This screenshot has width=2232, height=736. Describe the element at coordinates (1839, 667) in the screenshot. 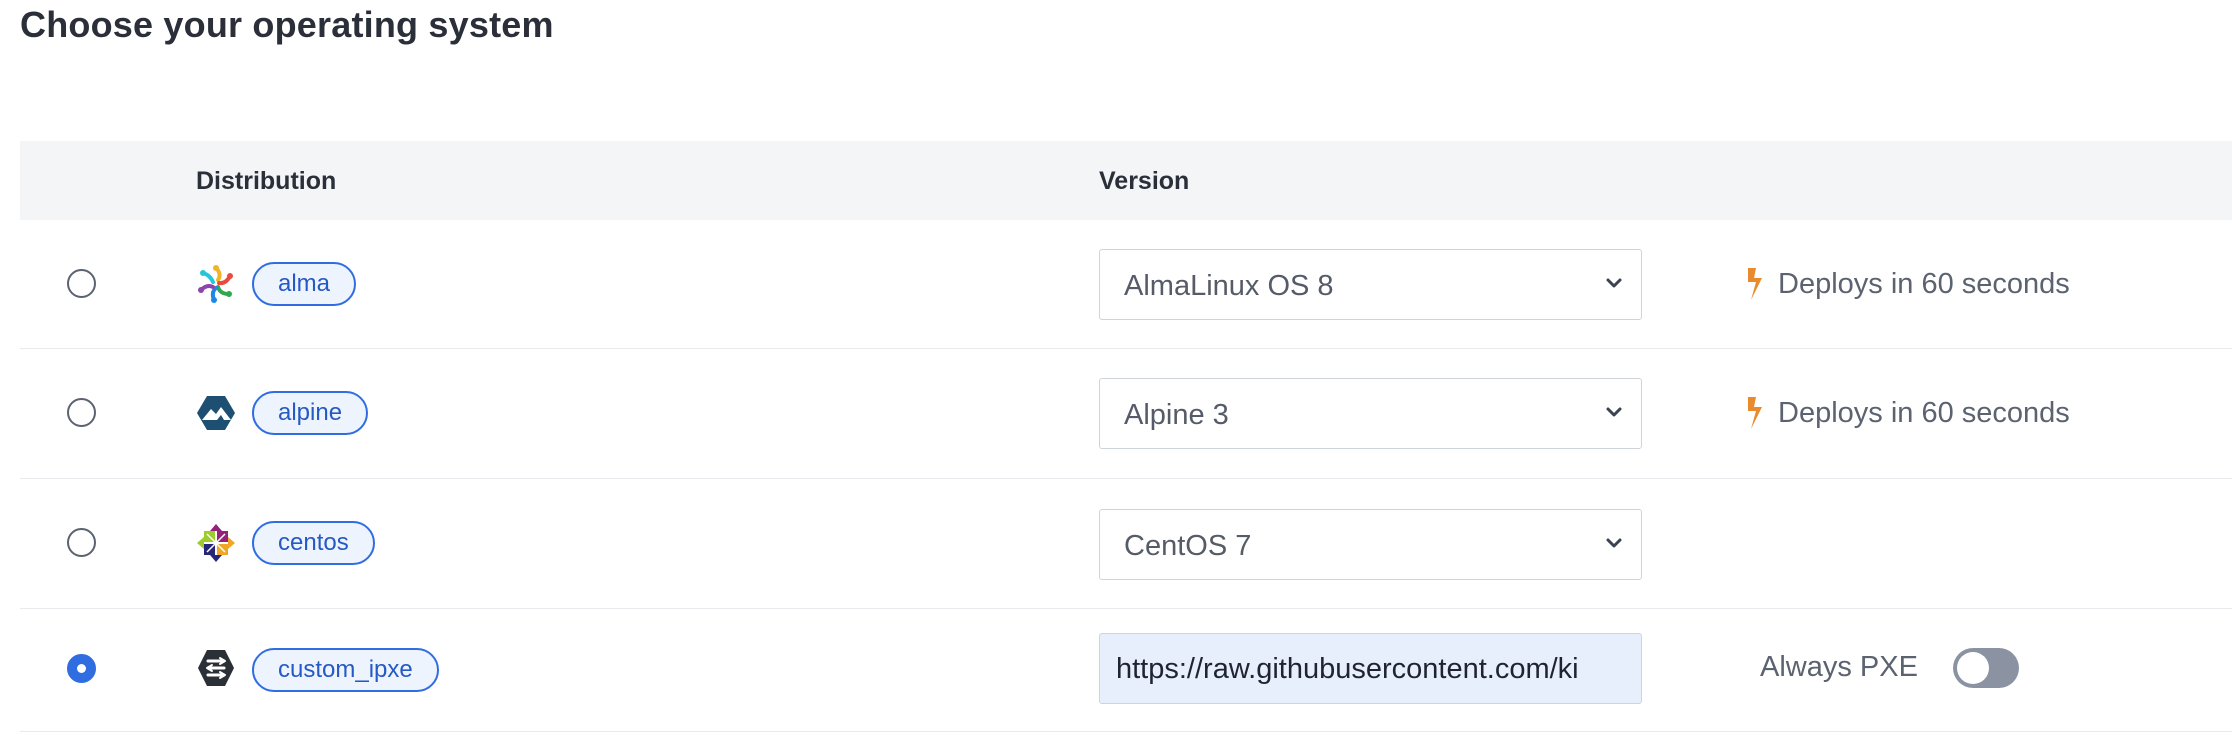

I see `always-pxe-label: Always PXE` at that location.